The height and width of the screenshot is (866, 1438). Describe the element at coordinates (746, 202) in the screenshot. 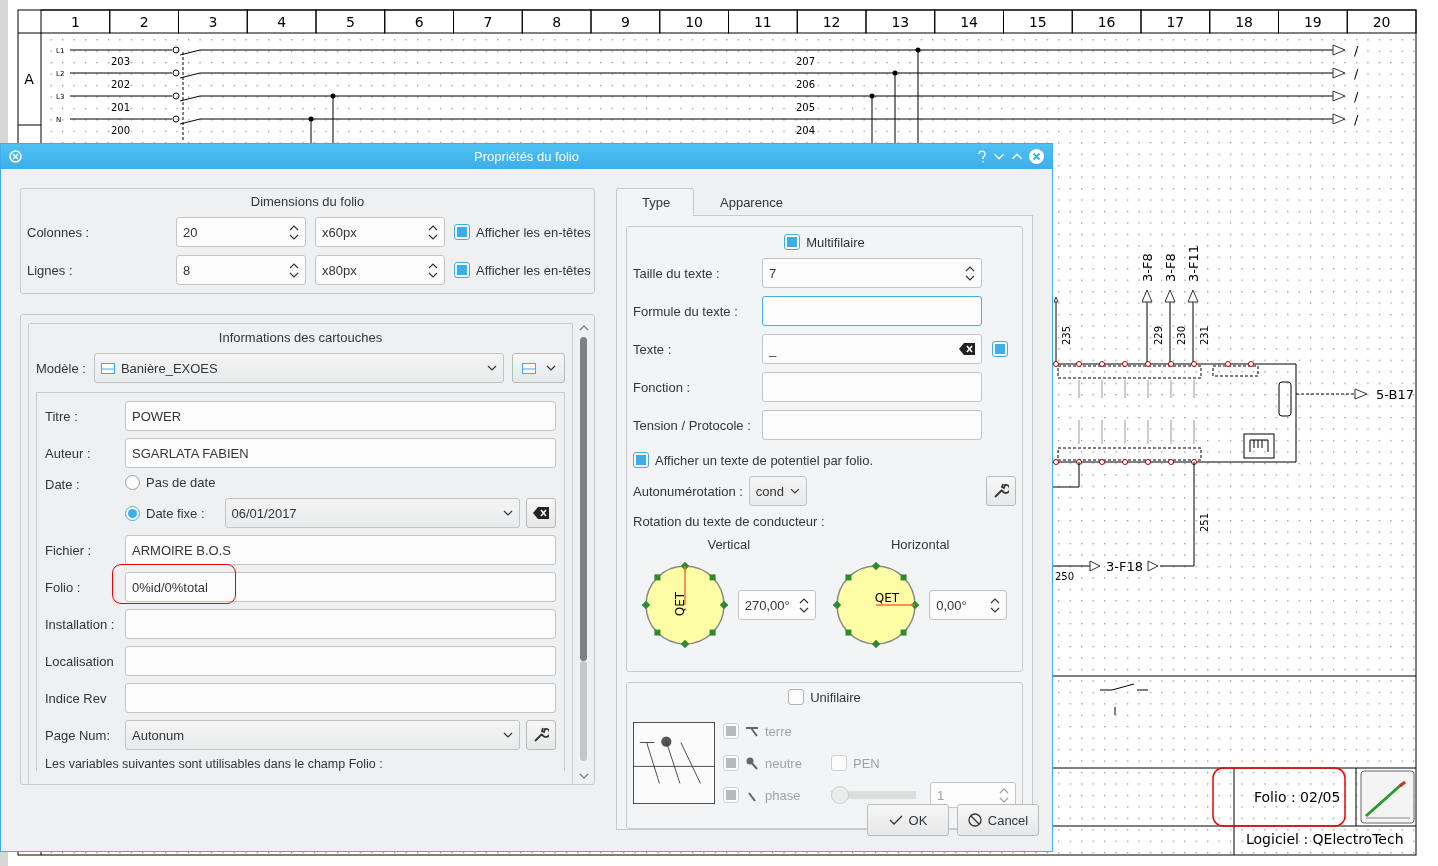

I see `tab: Apparence` at that location.